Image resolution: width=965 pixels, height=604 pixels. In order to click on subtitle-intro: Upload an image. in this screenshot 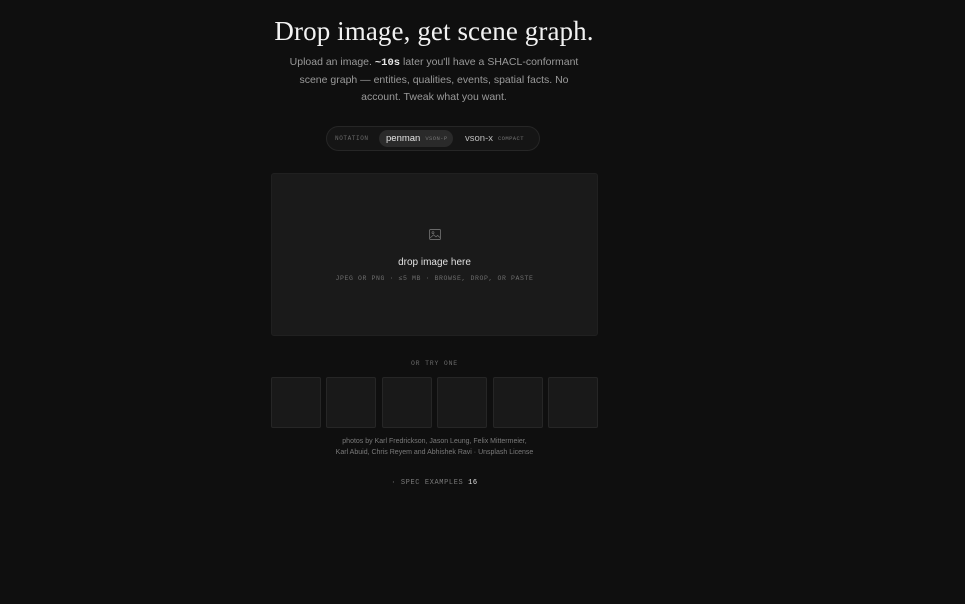, I will do `click(332, 62)`.